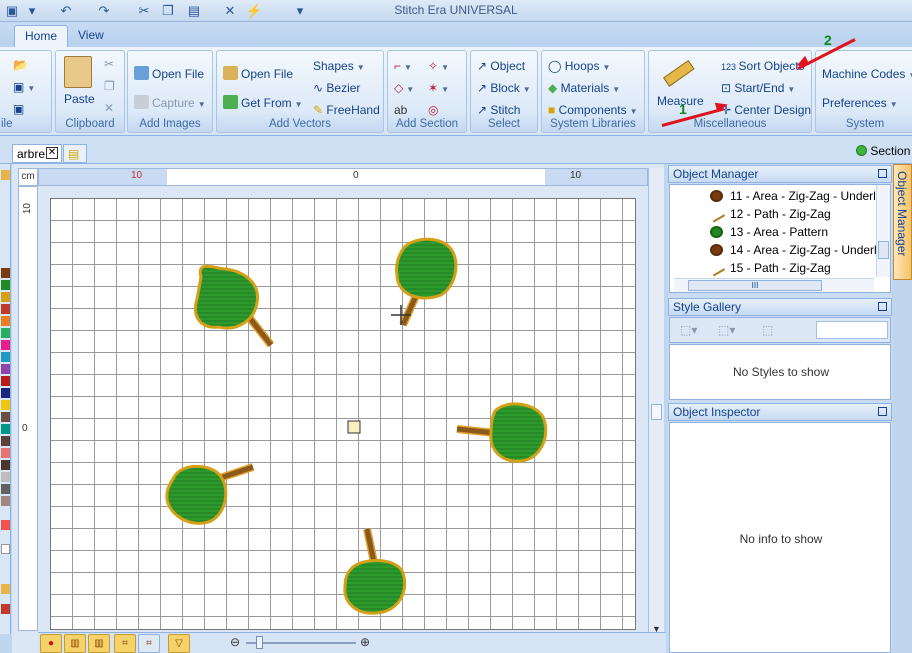 Image resolution: width=912 pixels, height=653 pixels. Describe the element at coordinates (902, 222) in the screenshot. I see `object-manager-side-tab: Object Manager` at that location.